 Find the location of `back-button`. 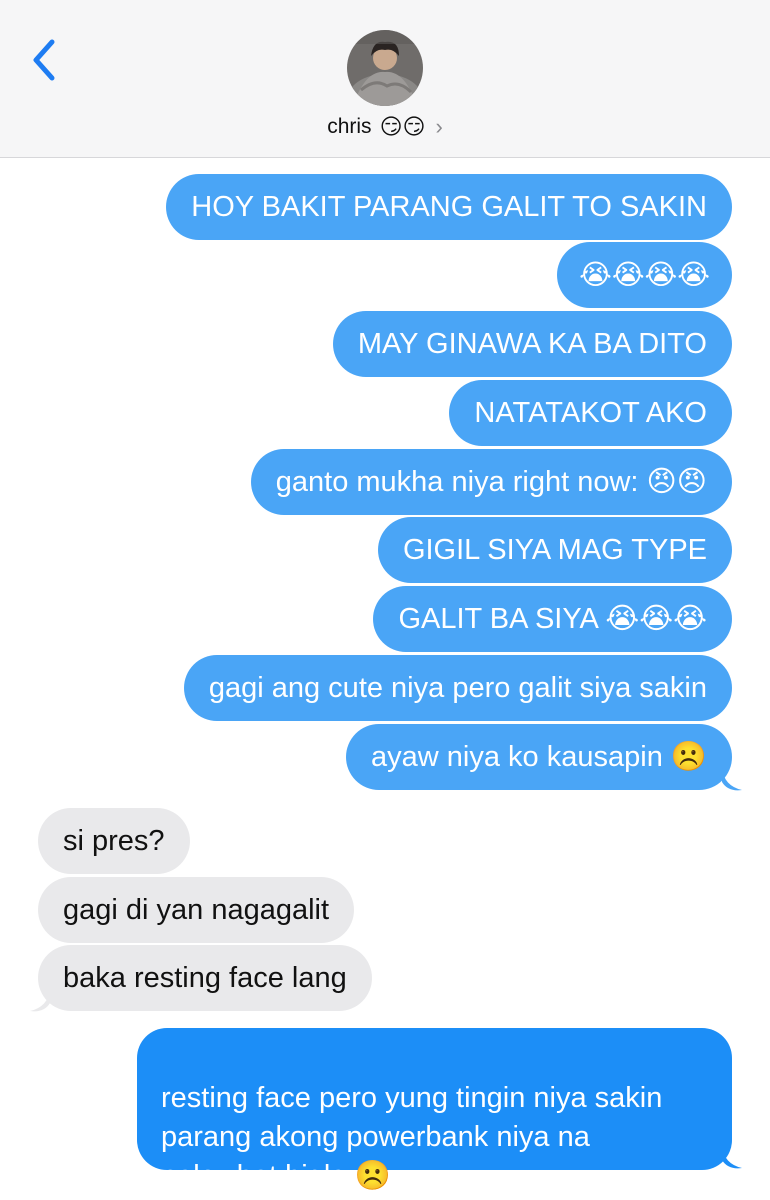

back-button is located at coordinates (43, 60).